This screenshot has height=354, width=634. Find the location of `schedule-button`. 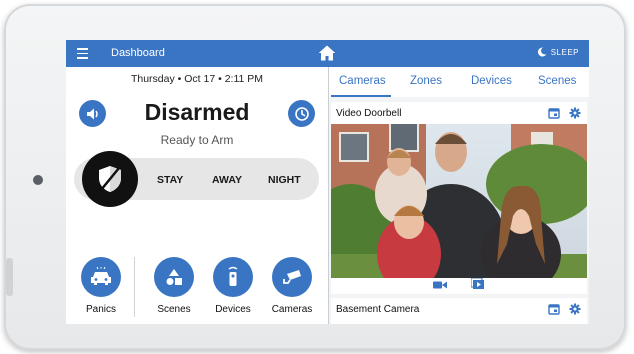

schedule-button is located at coordinates (301, 113).